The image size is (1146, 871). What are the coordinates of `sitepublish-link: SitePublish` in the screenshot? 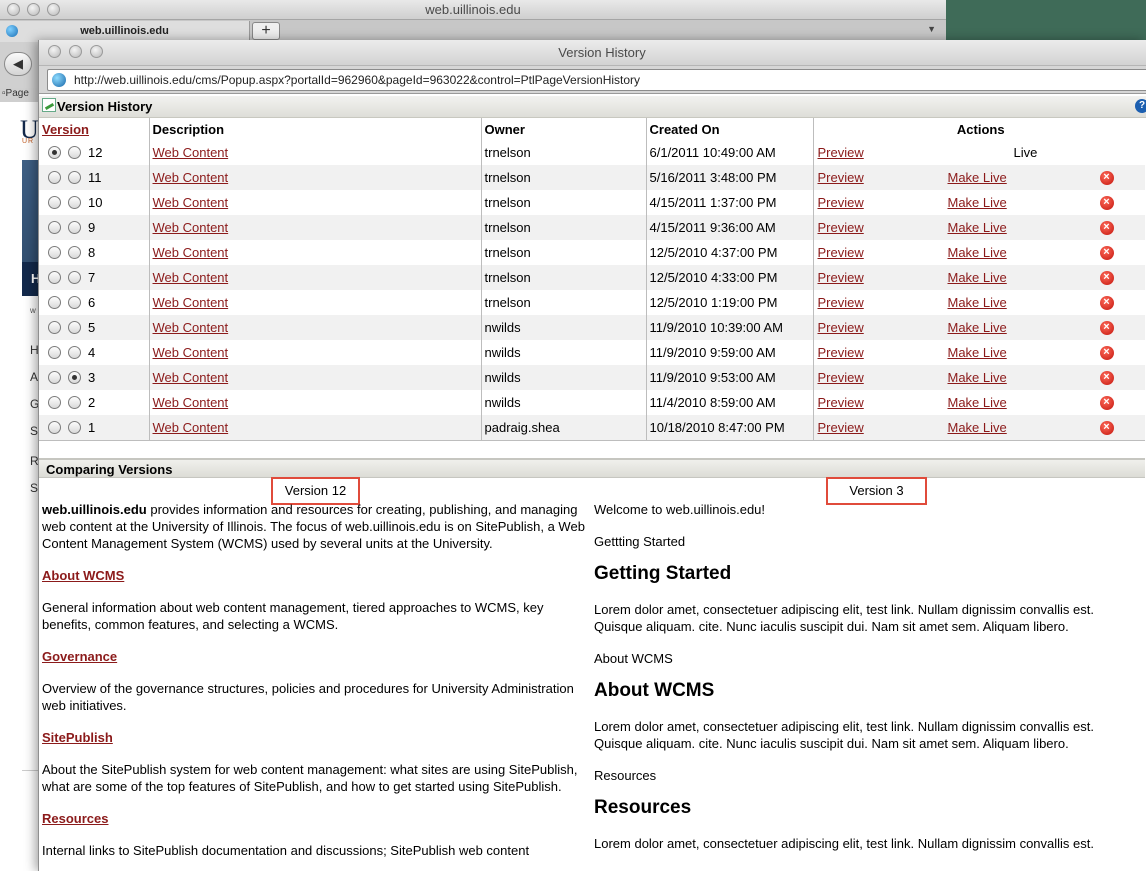 It's located at (317, 737).